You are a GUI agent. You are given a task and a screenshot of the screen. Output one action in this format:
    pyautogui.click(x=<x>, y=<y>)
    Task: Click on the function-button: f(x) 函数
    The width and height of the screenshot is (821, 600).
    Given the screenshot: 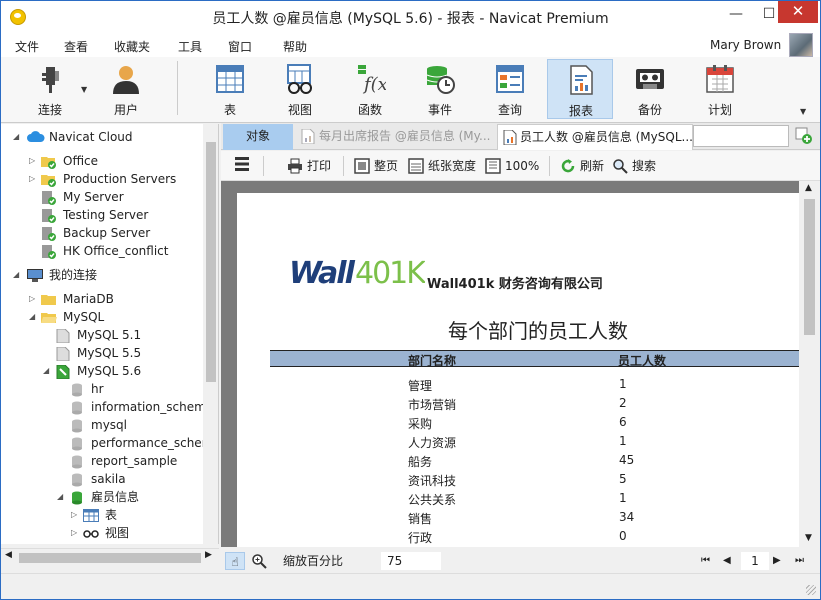 What is the action you would take?
    pyautogui.click(x=370, y=89)
    